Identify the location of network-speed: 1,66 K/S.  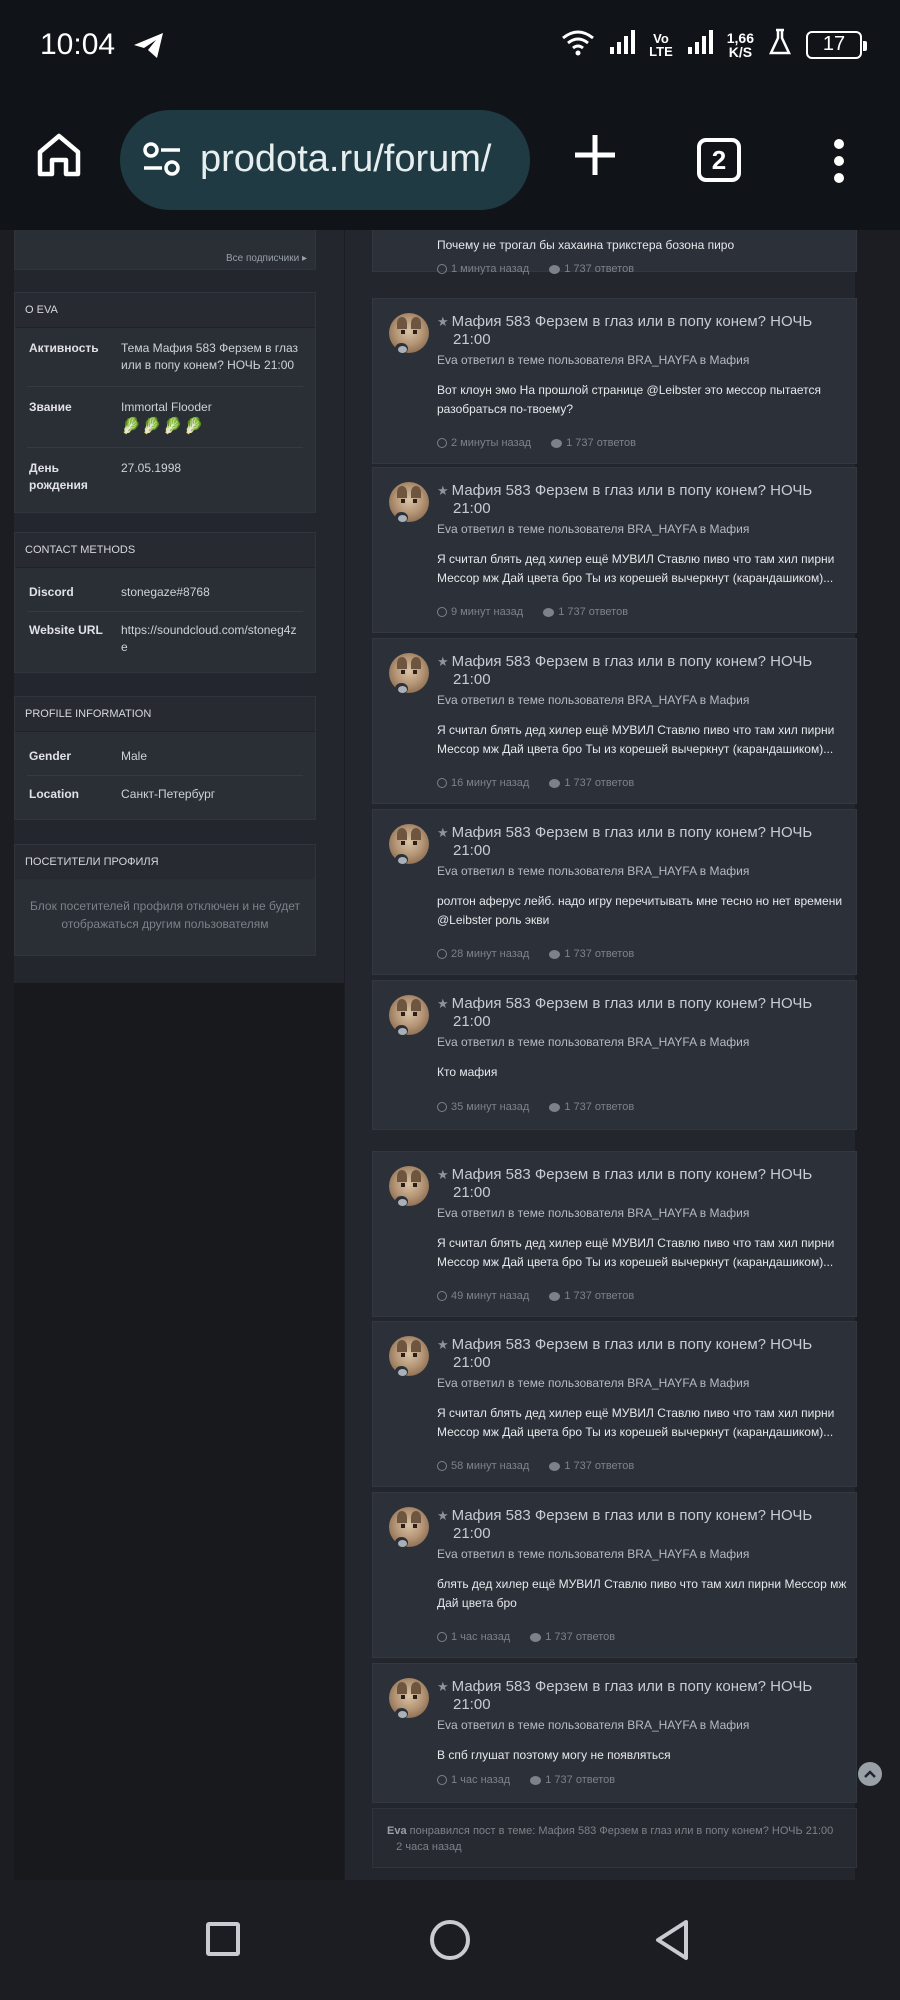
(740, 44).